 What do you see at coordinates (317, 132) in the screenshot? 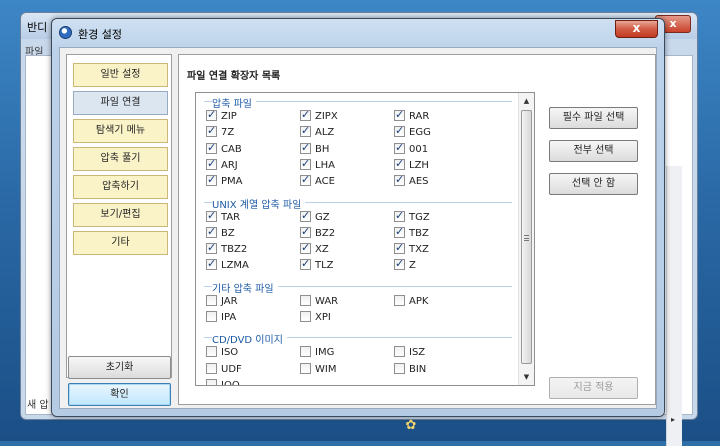
I see `extension-checkbox: ALZ` at bounding box center [317, 132].